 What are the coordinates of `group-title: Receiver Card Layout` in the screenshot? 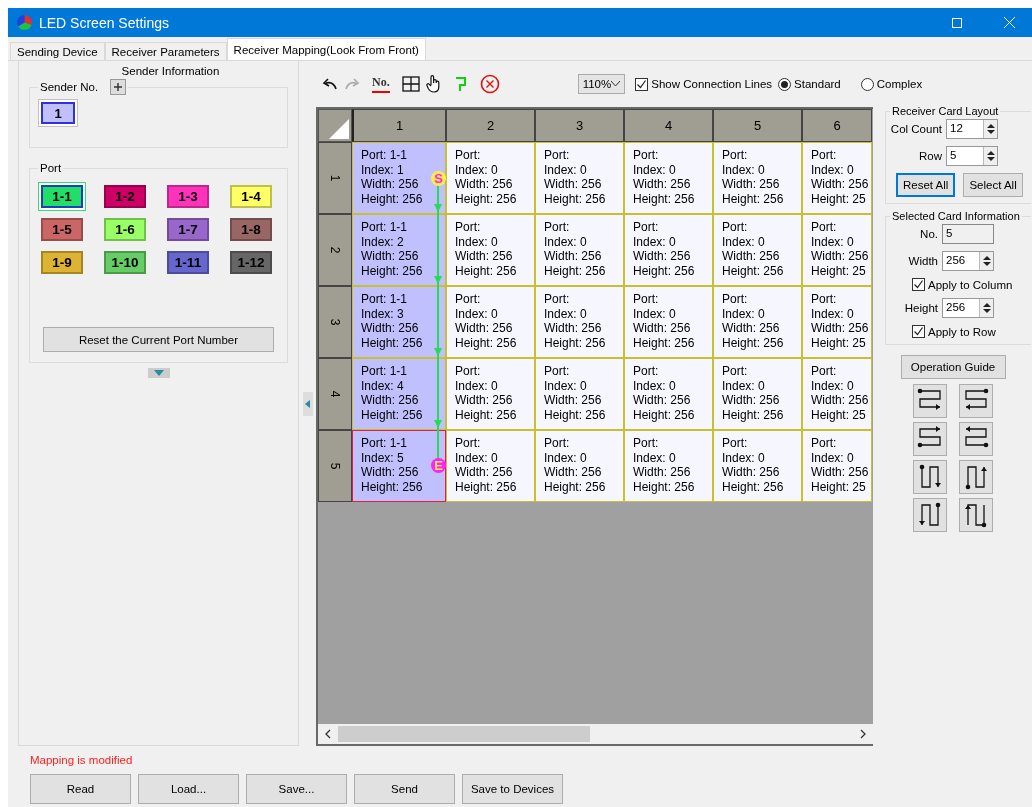 It's located at (945, 111).